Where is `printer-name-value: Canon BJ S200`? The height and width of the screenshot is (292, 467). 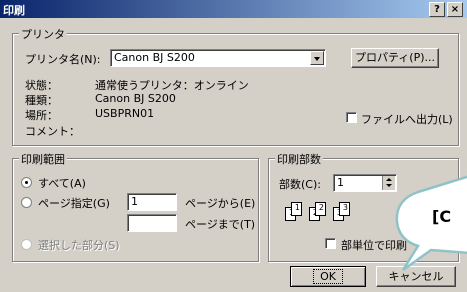
printer-name-value: Canon BJ S200 is located at coordinates (154, 57).